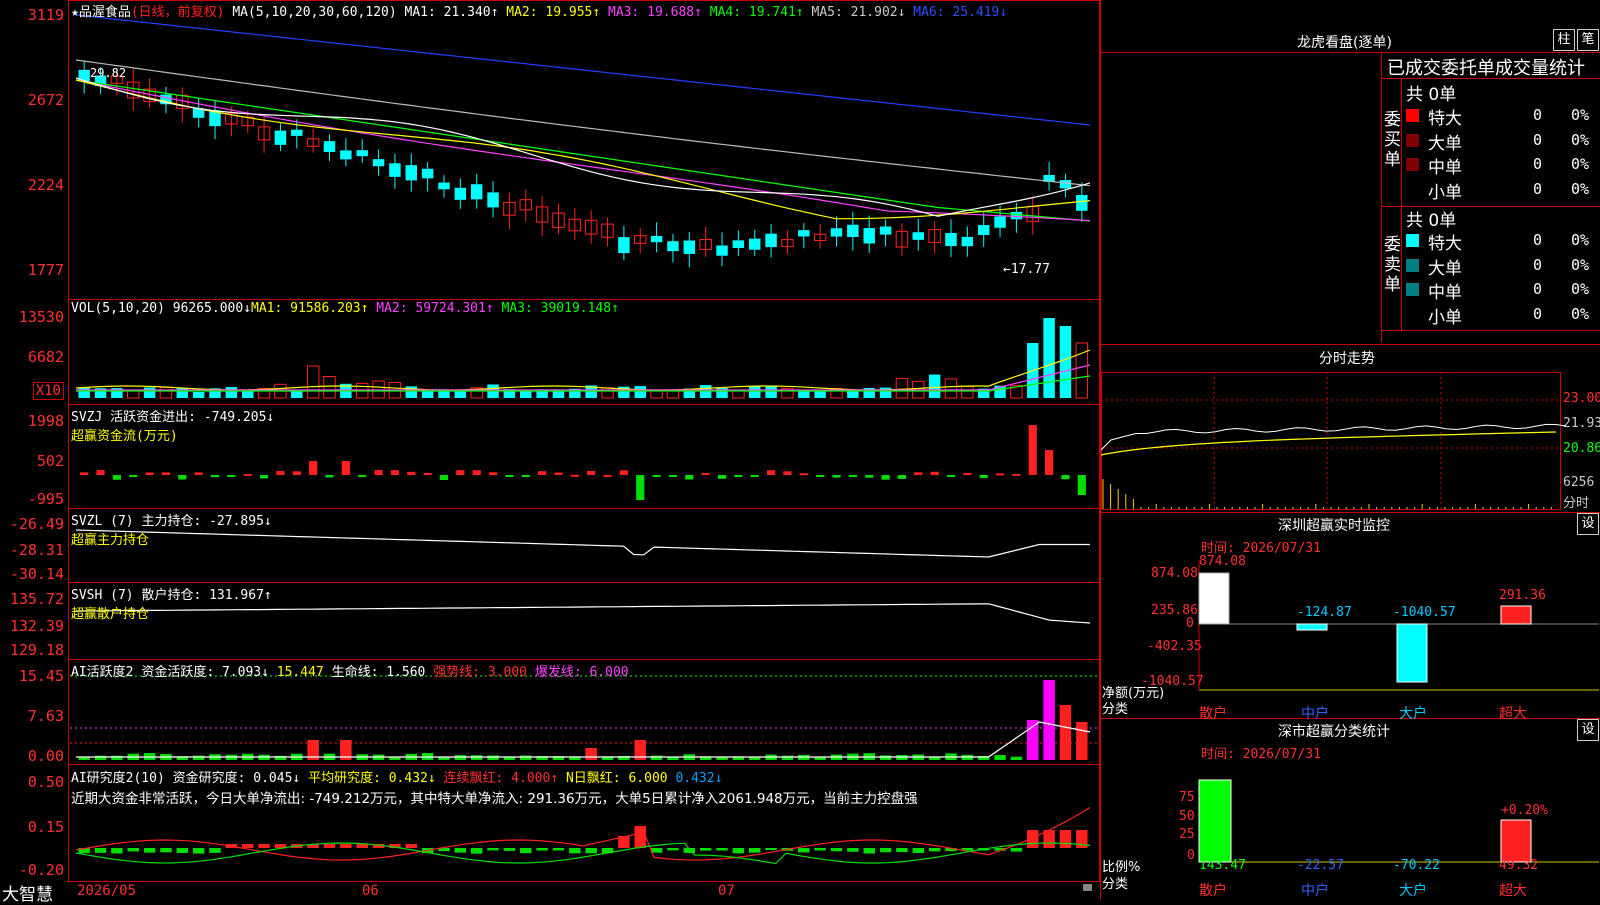 This screenshot has height=905, width=1600. Describe the element at coordinates (124, 436) in the screenshot. I see `svzj-sub: 超赢资金流(万元)` at that location.